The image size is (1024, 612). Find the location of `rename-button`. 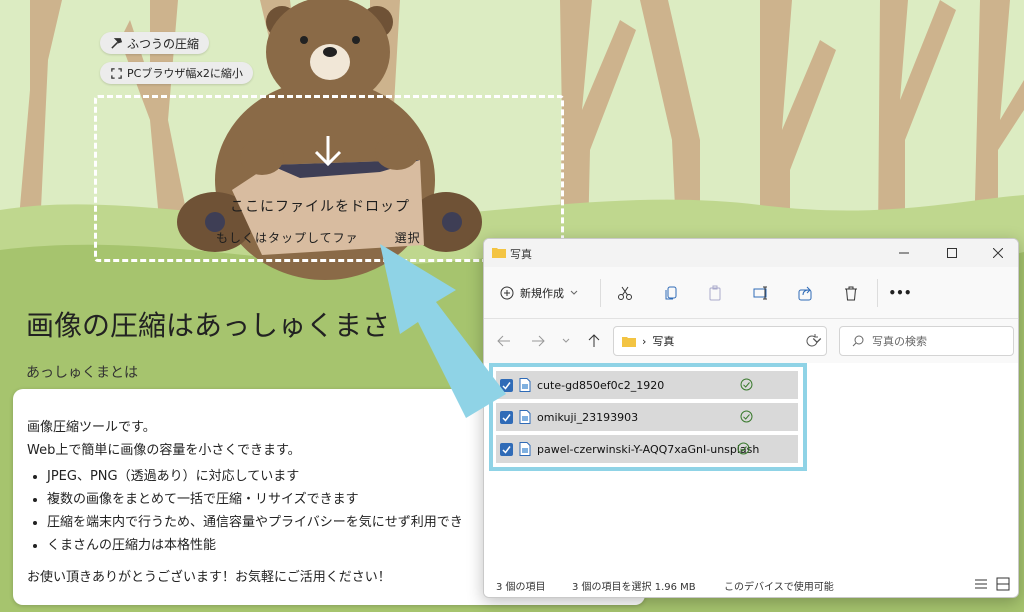

rename-button is located at coordinates (761, 293).